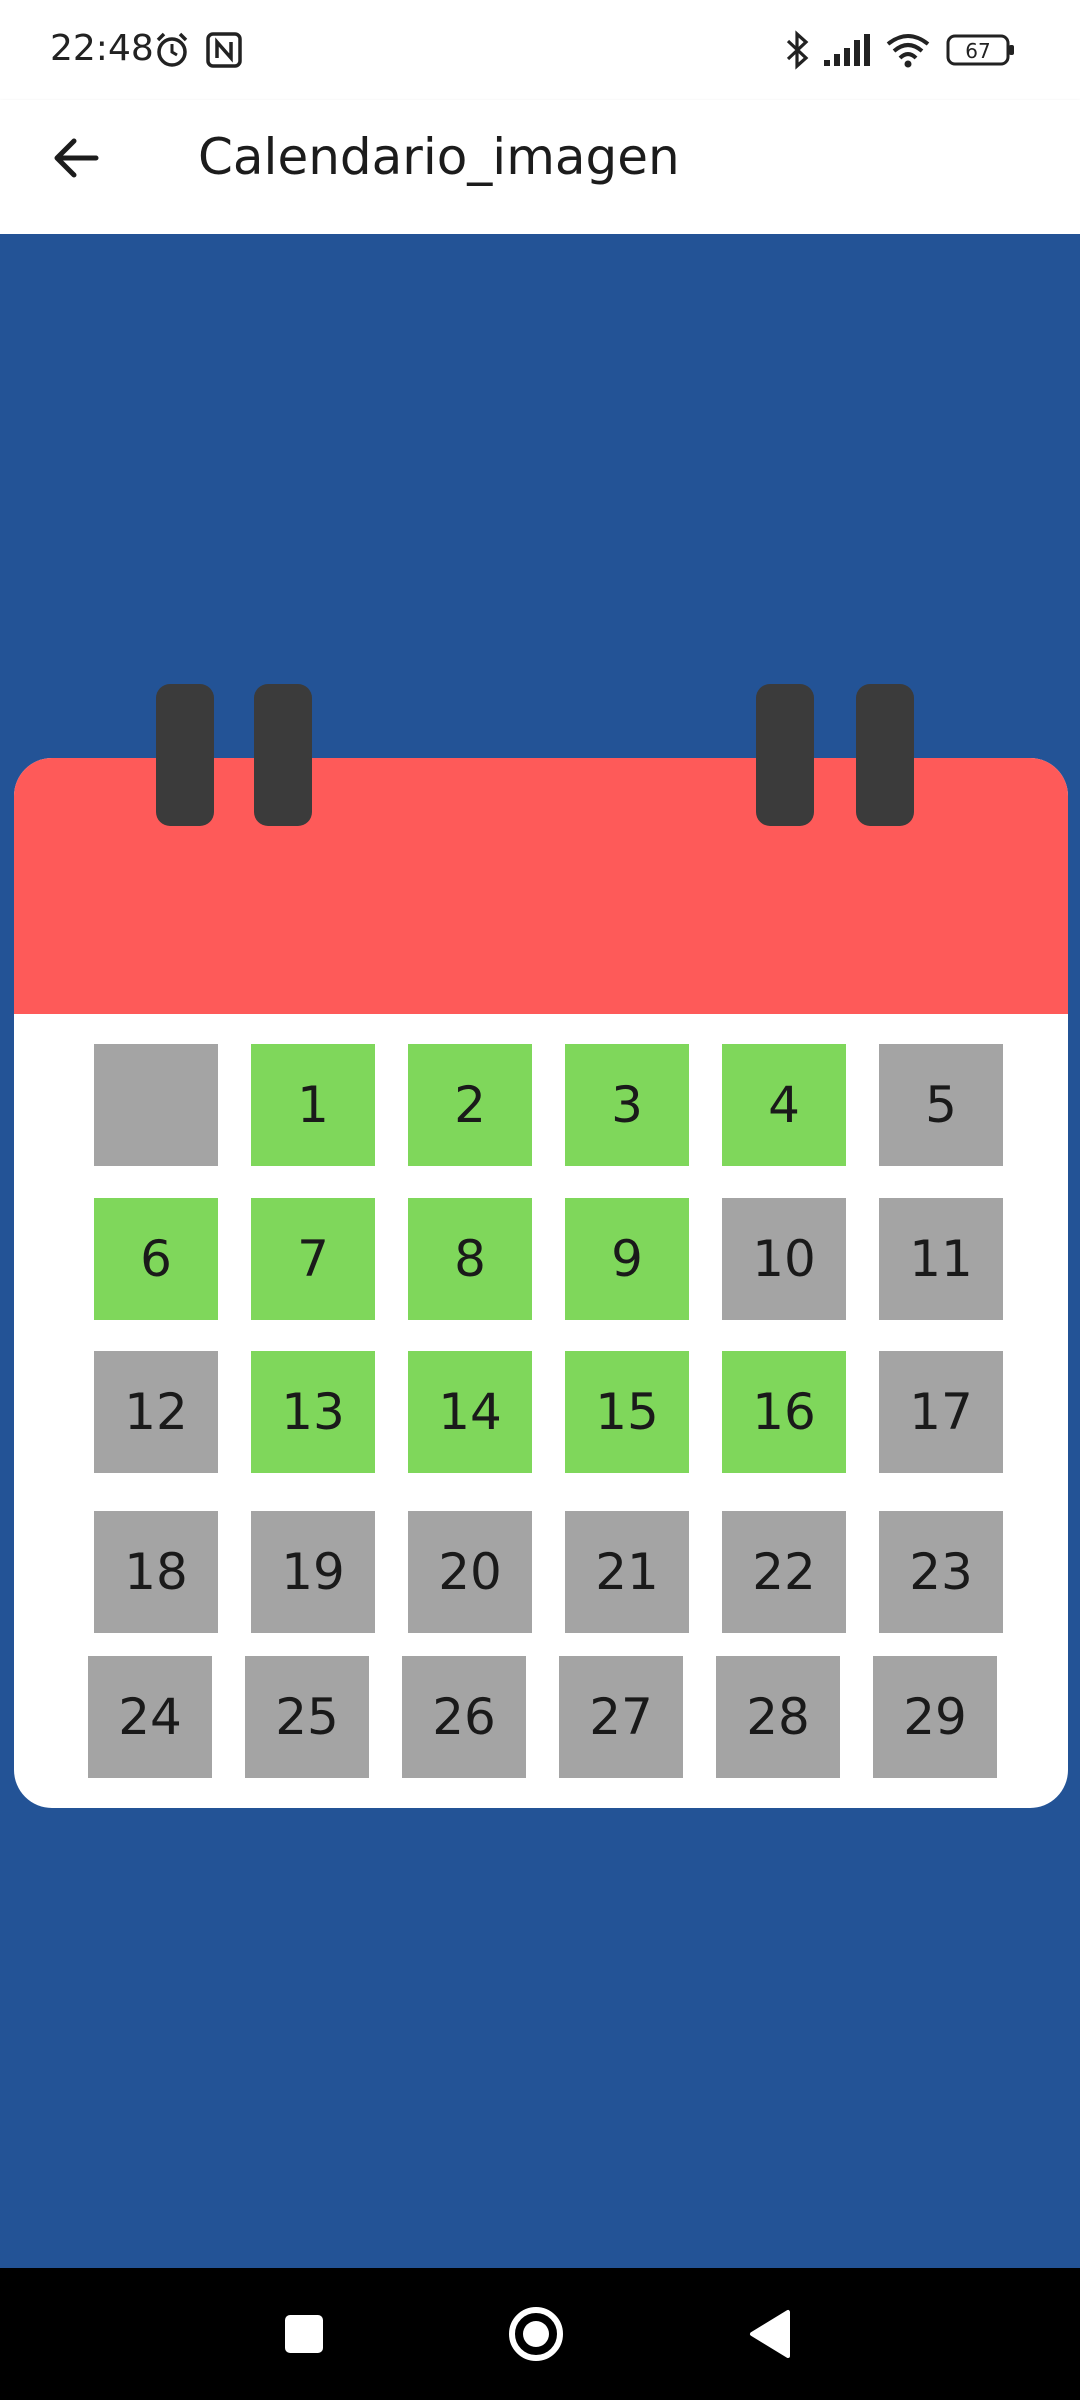 This screenshot has width=1080, height=2400. Describe the element at coordinates (313, 1412) in the screenshot. I see `calendar-day-cell: 13` at that location.